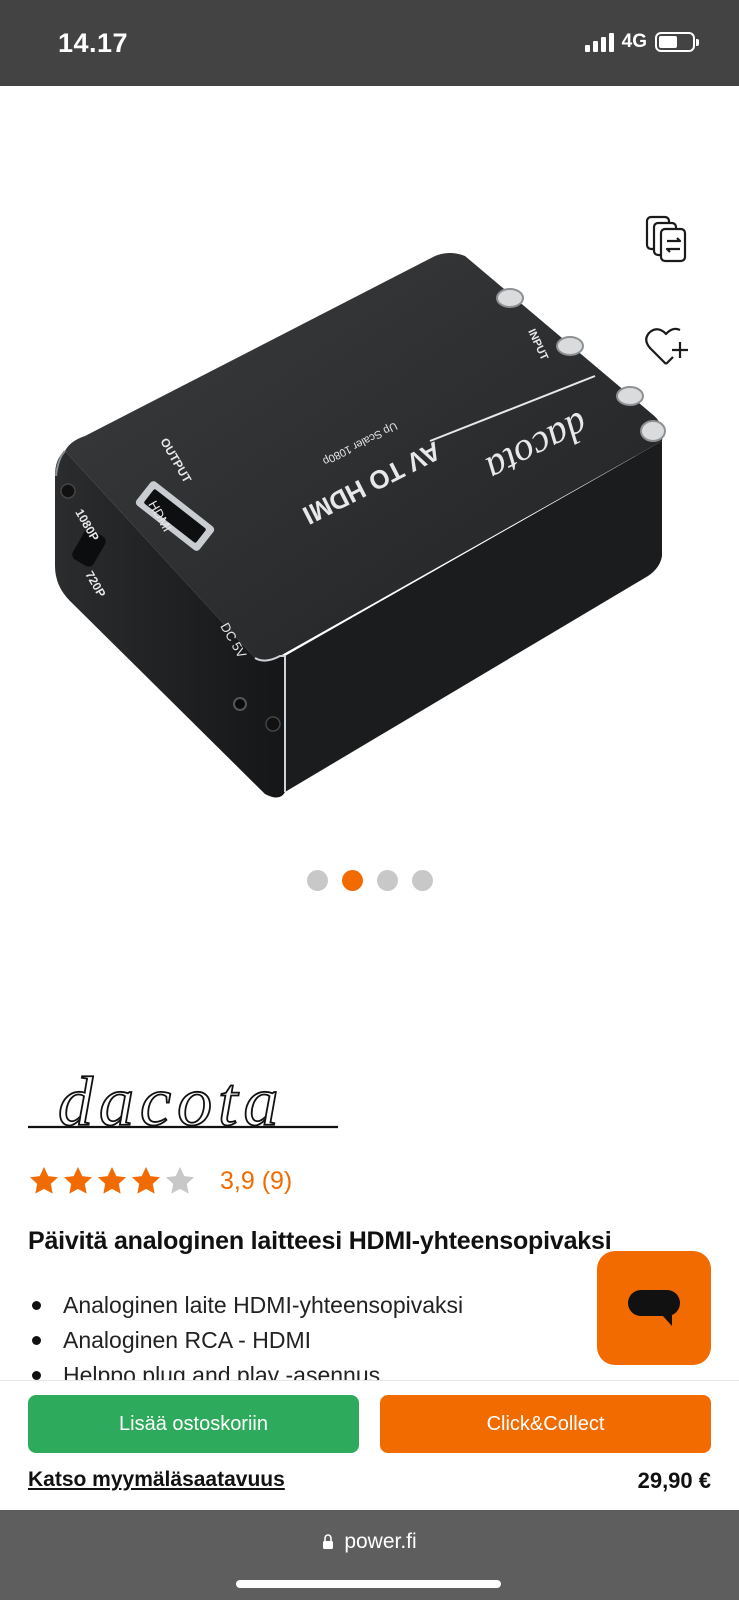  I want to click on rating-value: 3,9 (9), so click(256, 1180).